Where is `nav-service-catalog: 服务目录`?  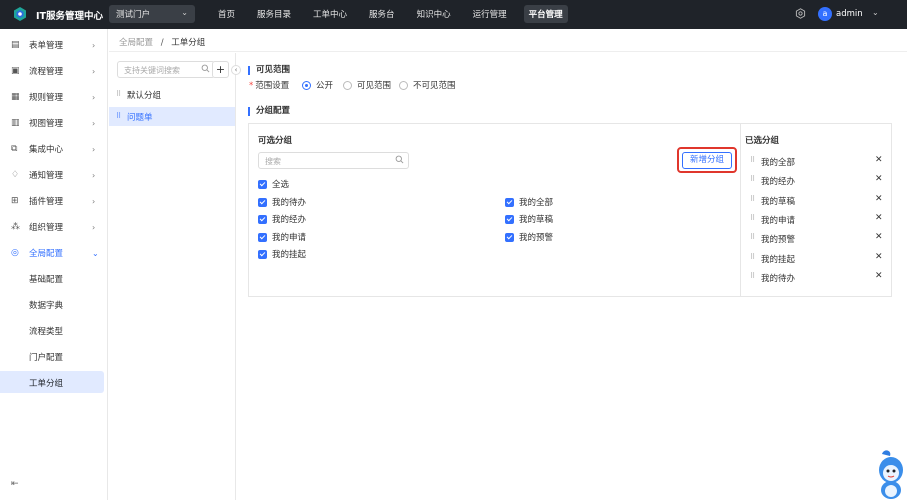 nav-service-catalog: 服务目录 is located at coordinates (274, 14).